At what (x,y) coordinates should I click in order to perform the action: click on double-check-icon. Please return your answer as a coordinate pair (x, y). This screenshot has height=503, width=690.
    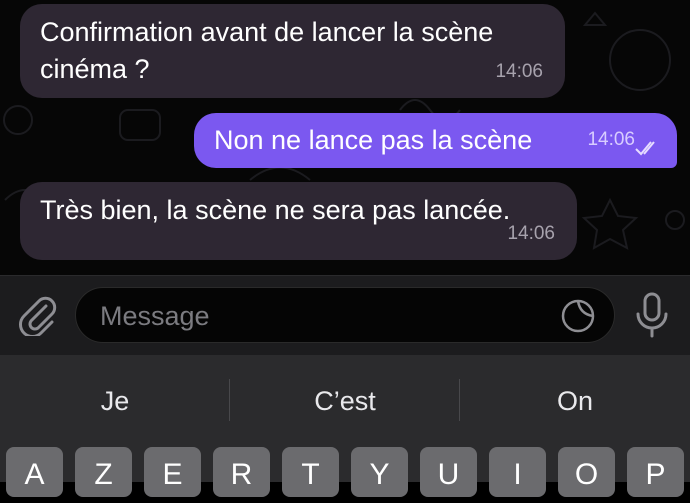
    Looking at the image, I should click on (645, 148).